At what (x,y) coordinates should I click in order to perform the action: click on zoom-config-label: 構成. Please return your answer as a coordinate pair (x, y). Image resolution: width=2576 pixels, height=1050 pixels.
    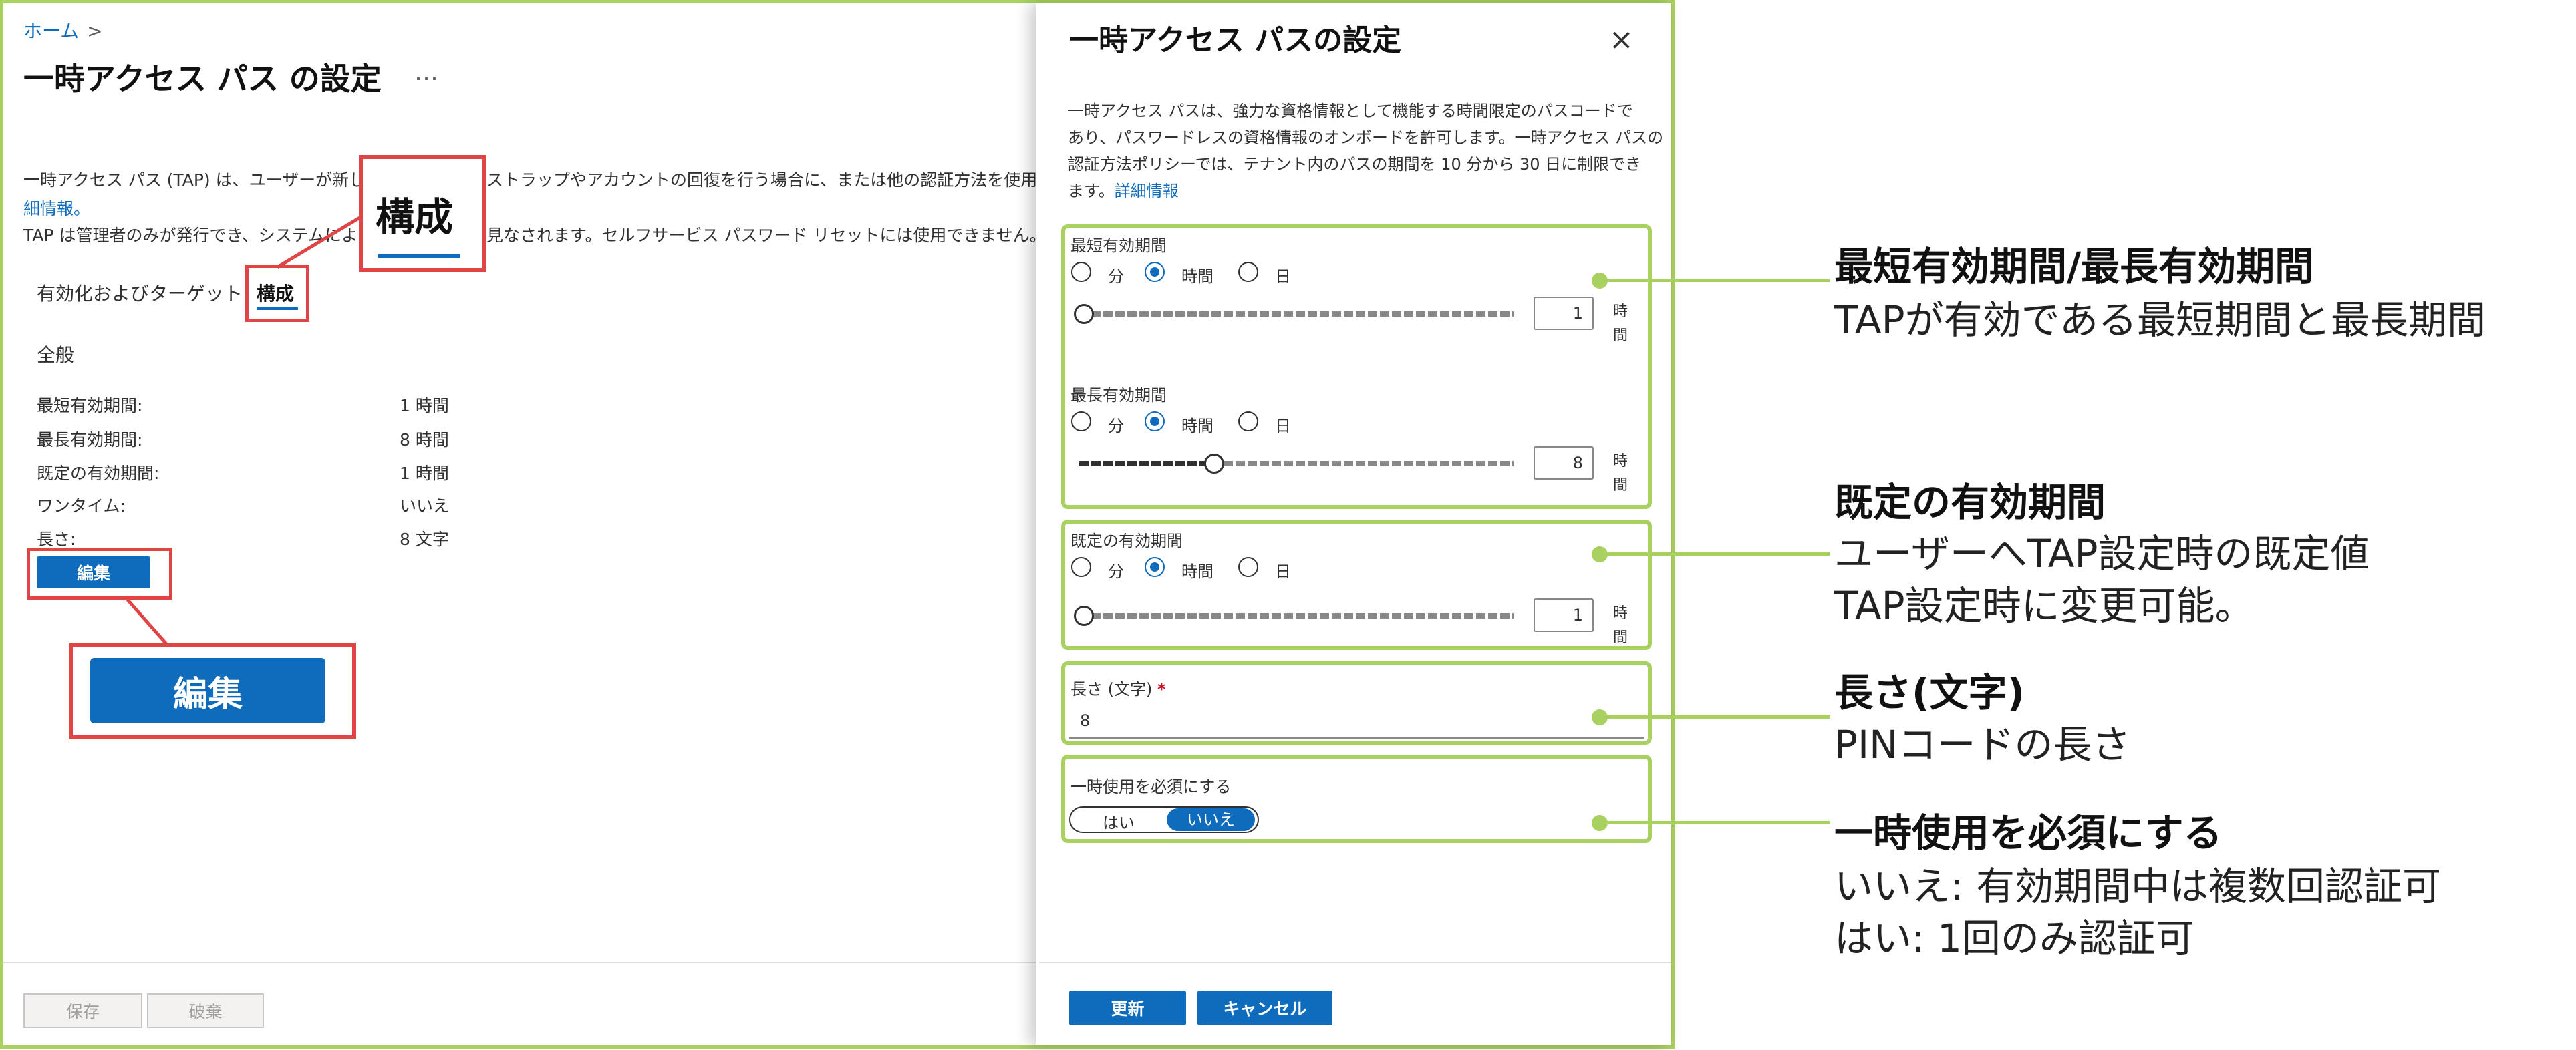
    Looking at the image, I should click on (415, 217).